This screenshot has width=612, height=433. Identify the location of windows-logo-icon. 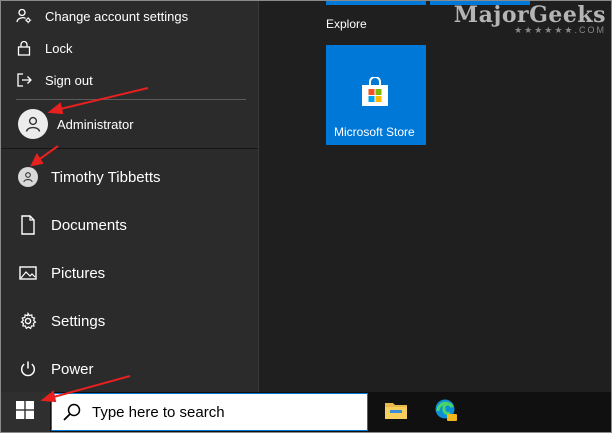
(25, 412).